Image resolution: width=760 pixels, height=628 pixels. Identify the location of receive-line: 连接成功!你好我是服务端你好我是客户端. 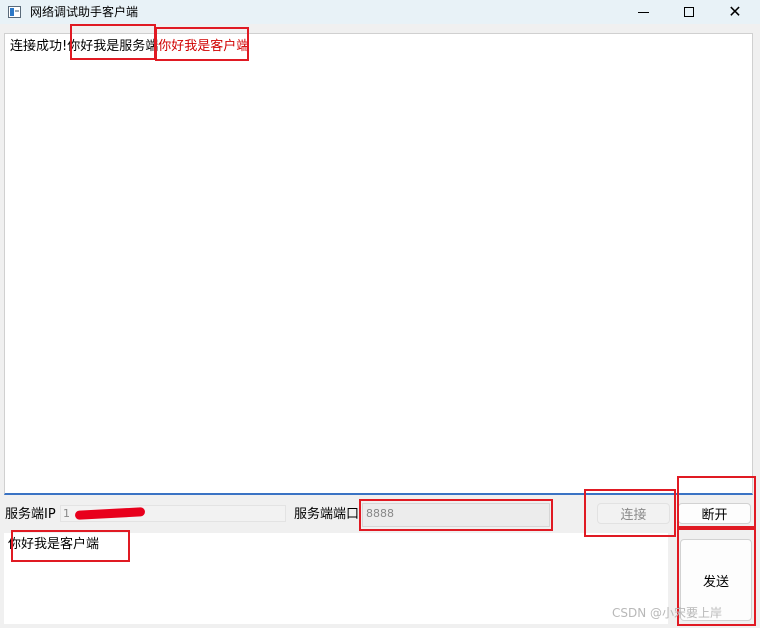
(129, 47).